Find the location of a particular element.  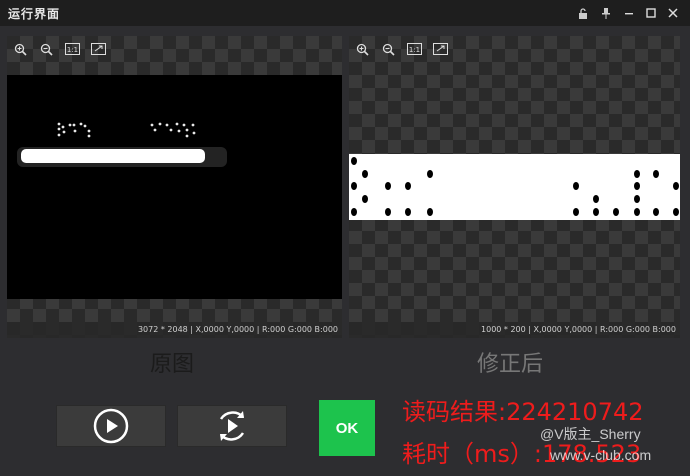

watermark-user: @V版主_Sherry is located at coordinates (590, 434).